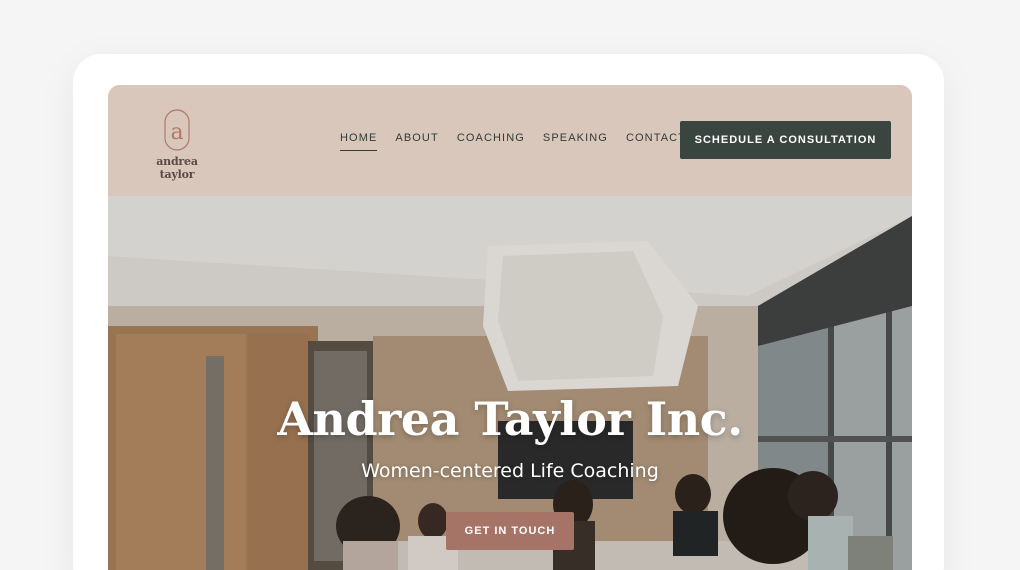  Describe the element at coordinates (510, 419) in the screenshot. I see `hero-title: Andrea Taylor Inc.` at that location.